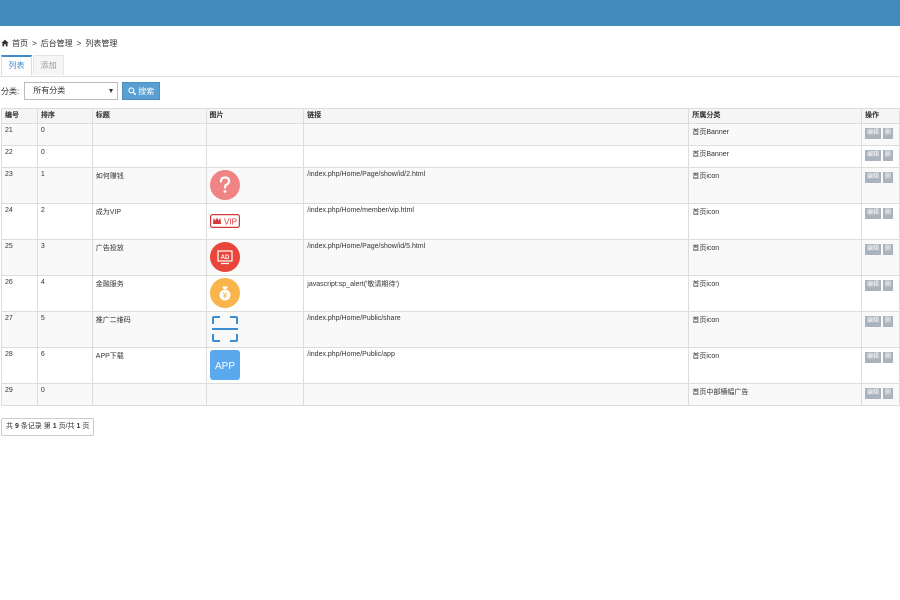 The width and height of the screenshot is (900, 600). Describe the element at coordinates (450, 13) in the screenshot. I see `top-navbar` at that location.